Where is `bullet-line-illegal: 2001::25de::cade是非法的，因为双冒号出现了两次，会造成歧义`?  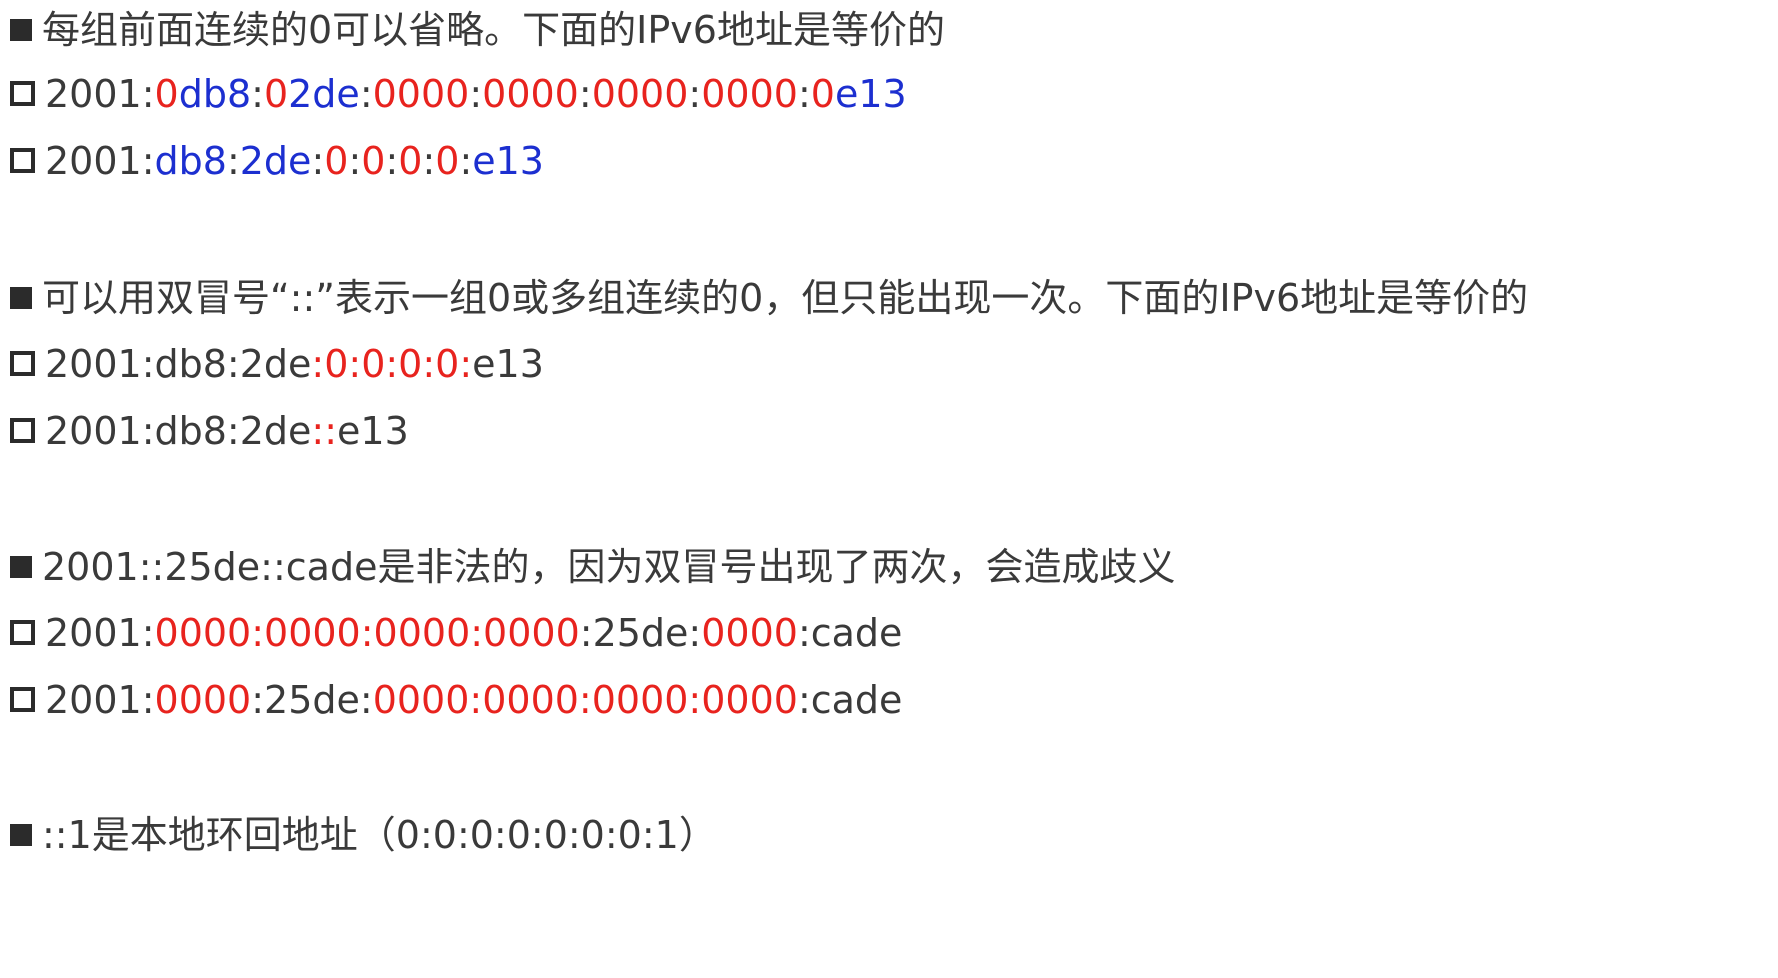 bullet-line-illegal: 2001::25de::cade是非法的，因为双冒号出现了两次，会造成歧义 is located at coordinates (592, 567).